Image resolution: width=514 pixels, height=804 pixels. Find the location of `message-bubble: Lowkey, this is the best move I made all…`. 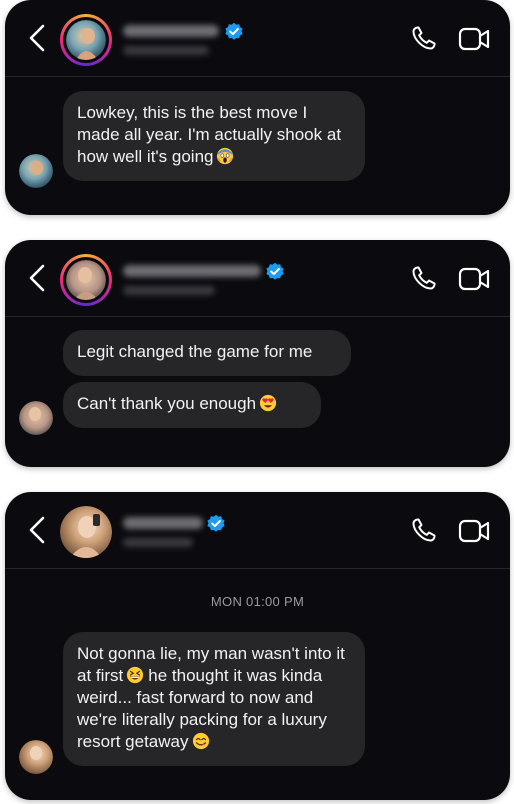

message-bubble: Lowkey, this is the best move I made all… is located at coordinates (214, 136).